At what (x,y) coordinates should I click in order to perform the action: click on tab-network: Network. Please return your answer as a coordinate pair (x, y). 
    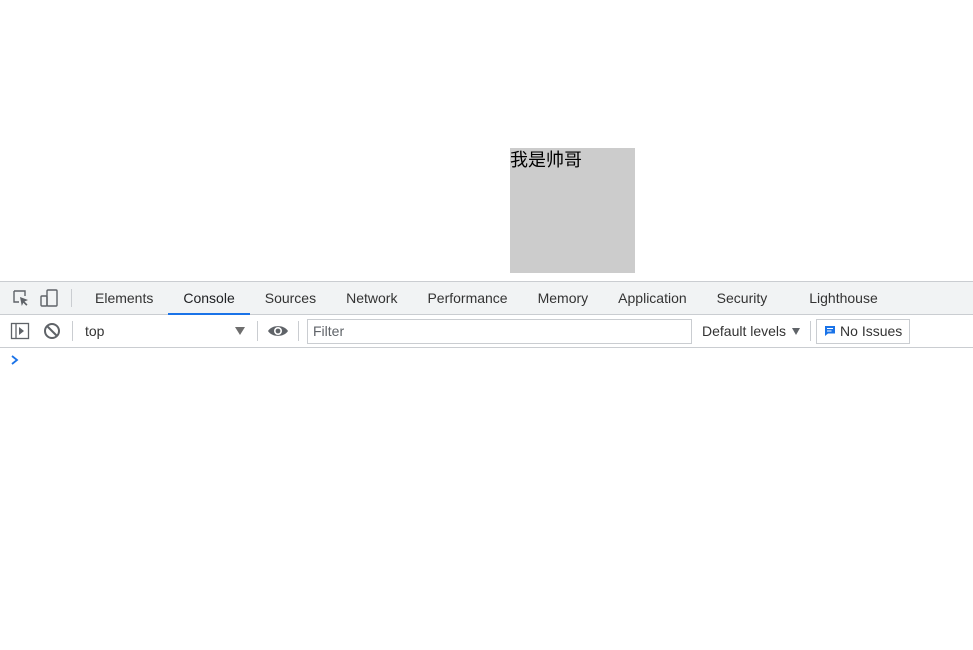
    Looking at the image, I should click on (371, 298).